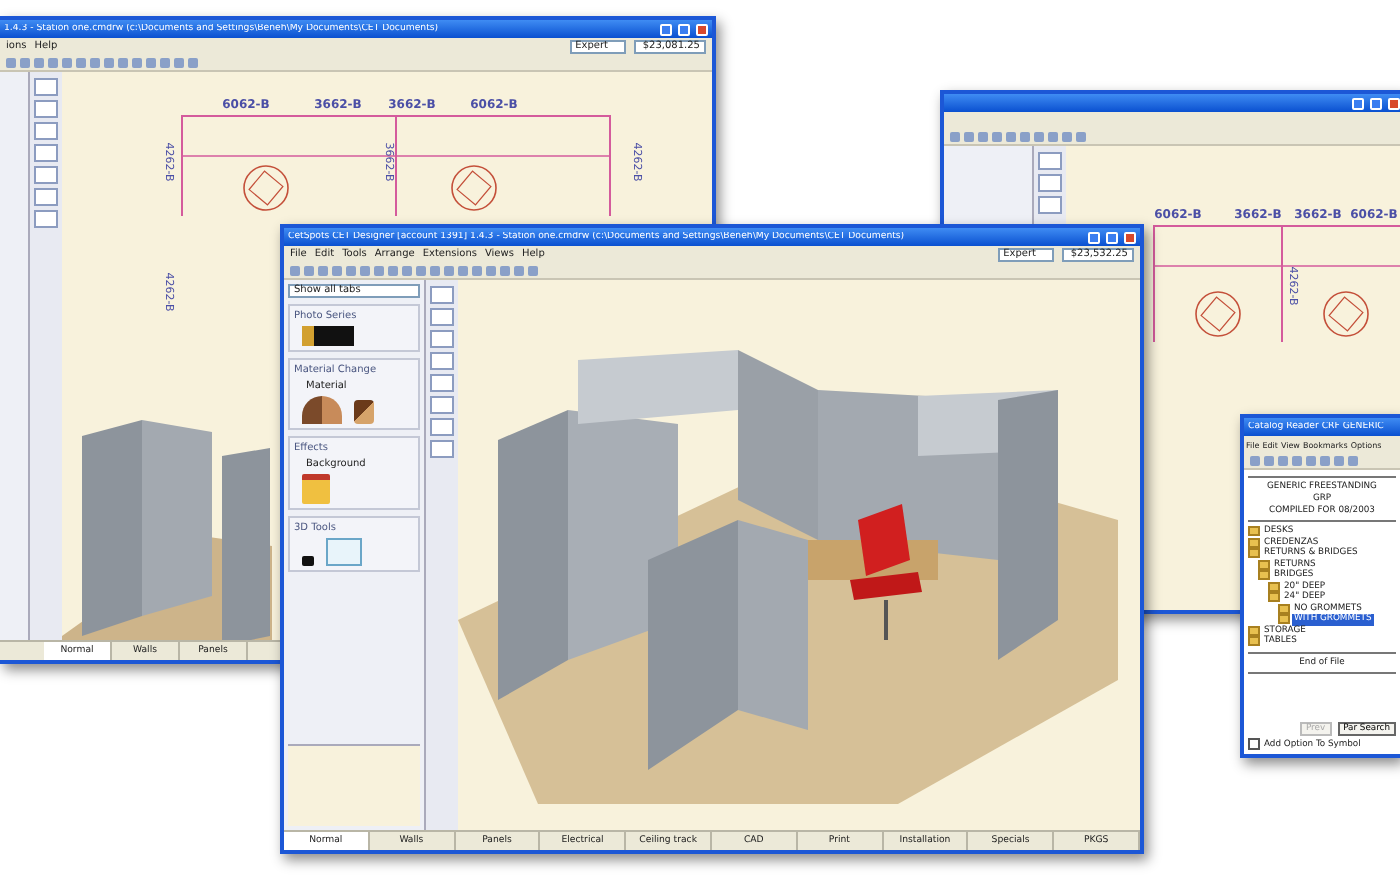  I want to click on swatch-fan-icon, so click(322, 410).